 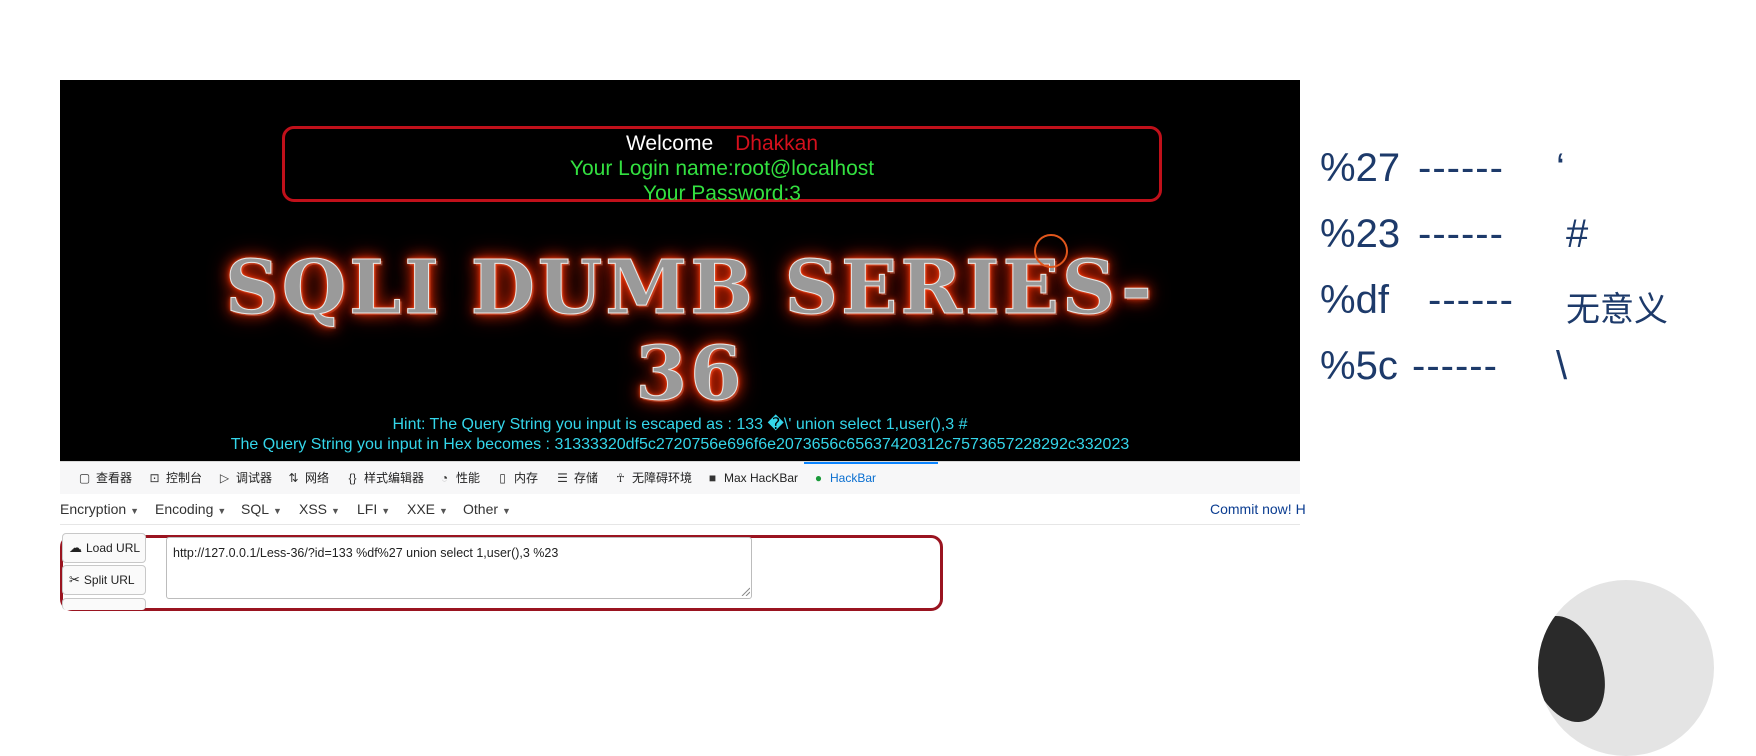 I want to click on avatar-figure, so click(x=1578, y=669).